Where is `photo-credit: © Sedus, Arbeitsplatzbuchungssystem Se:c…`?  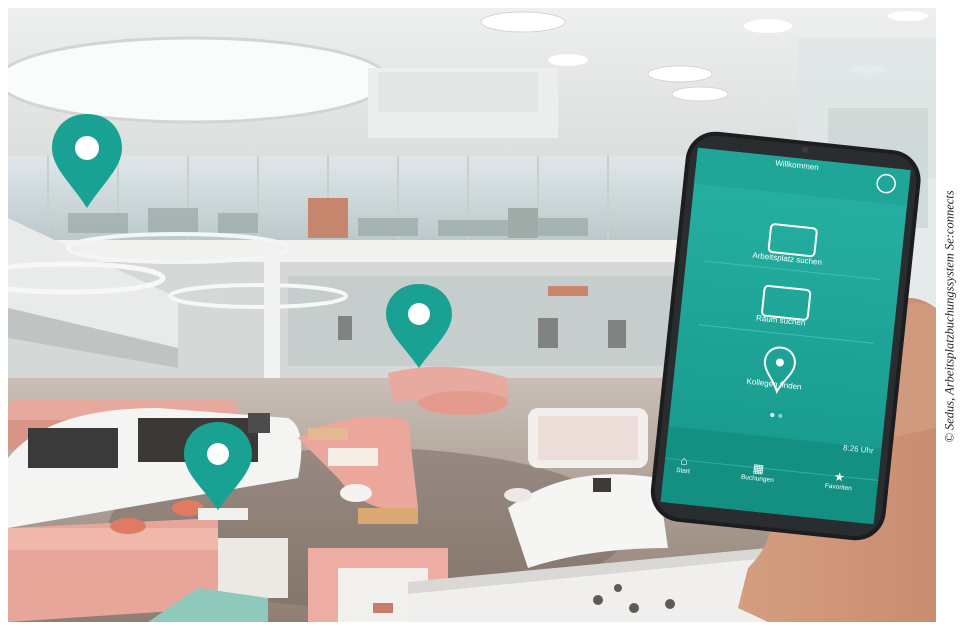 photo-credit: © Sedus, Arbeitsplatzbuchungssystem Se:c… is located at coordinates (950, 316).